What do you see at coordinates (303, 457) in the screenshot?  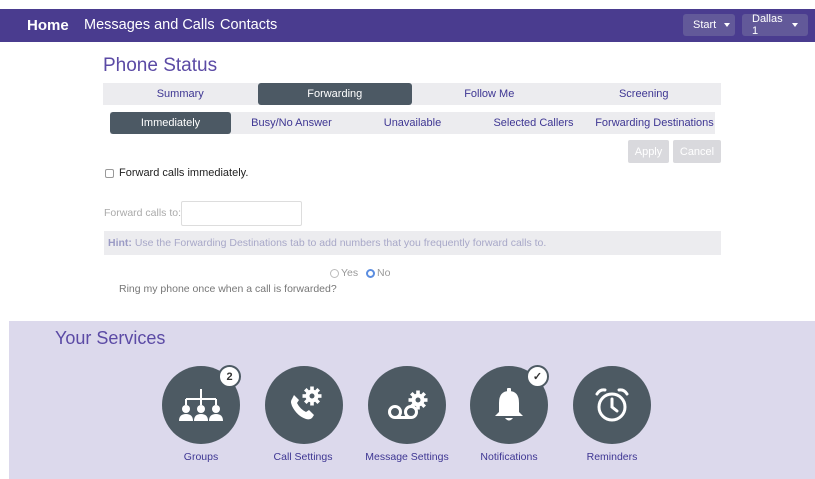 I see `call-settings-label: Call Settings` at bounding box center [303, 457].